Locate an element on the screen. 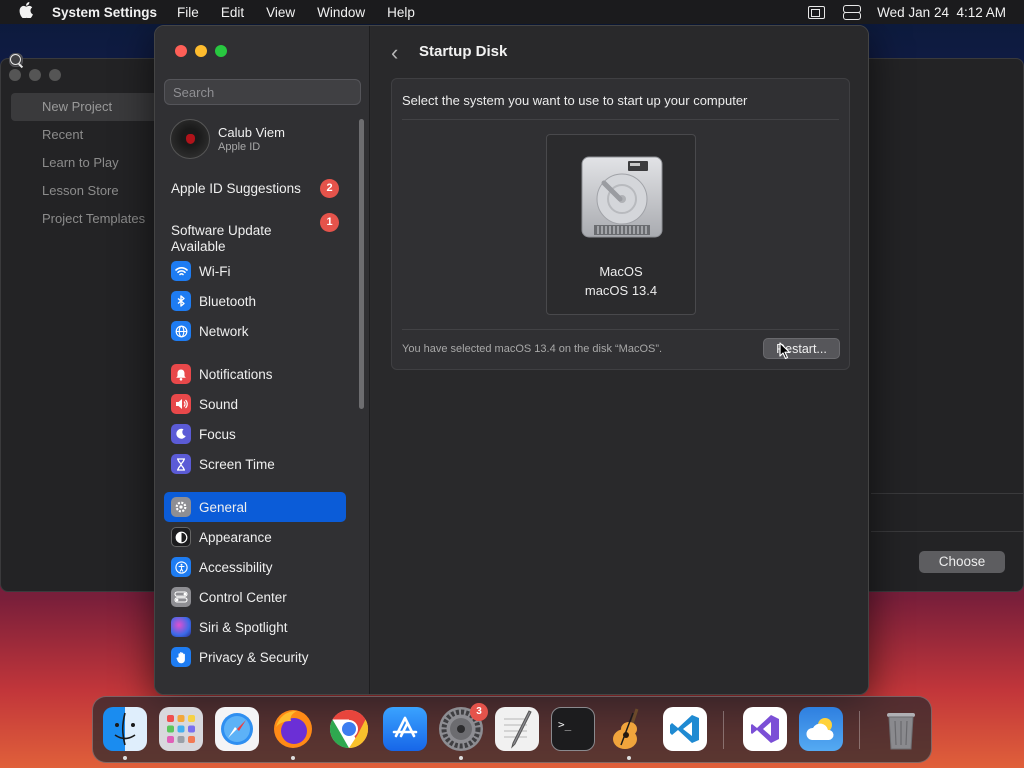  page-title: Startup Disk is located at coordinates (463, 51).